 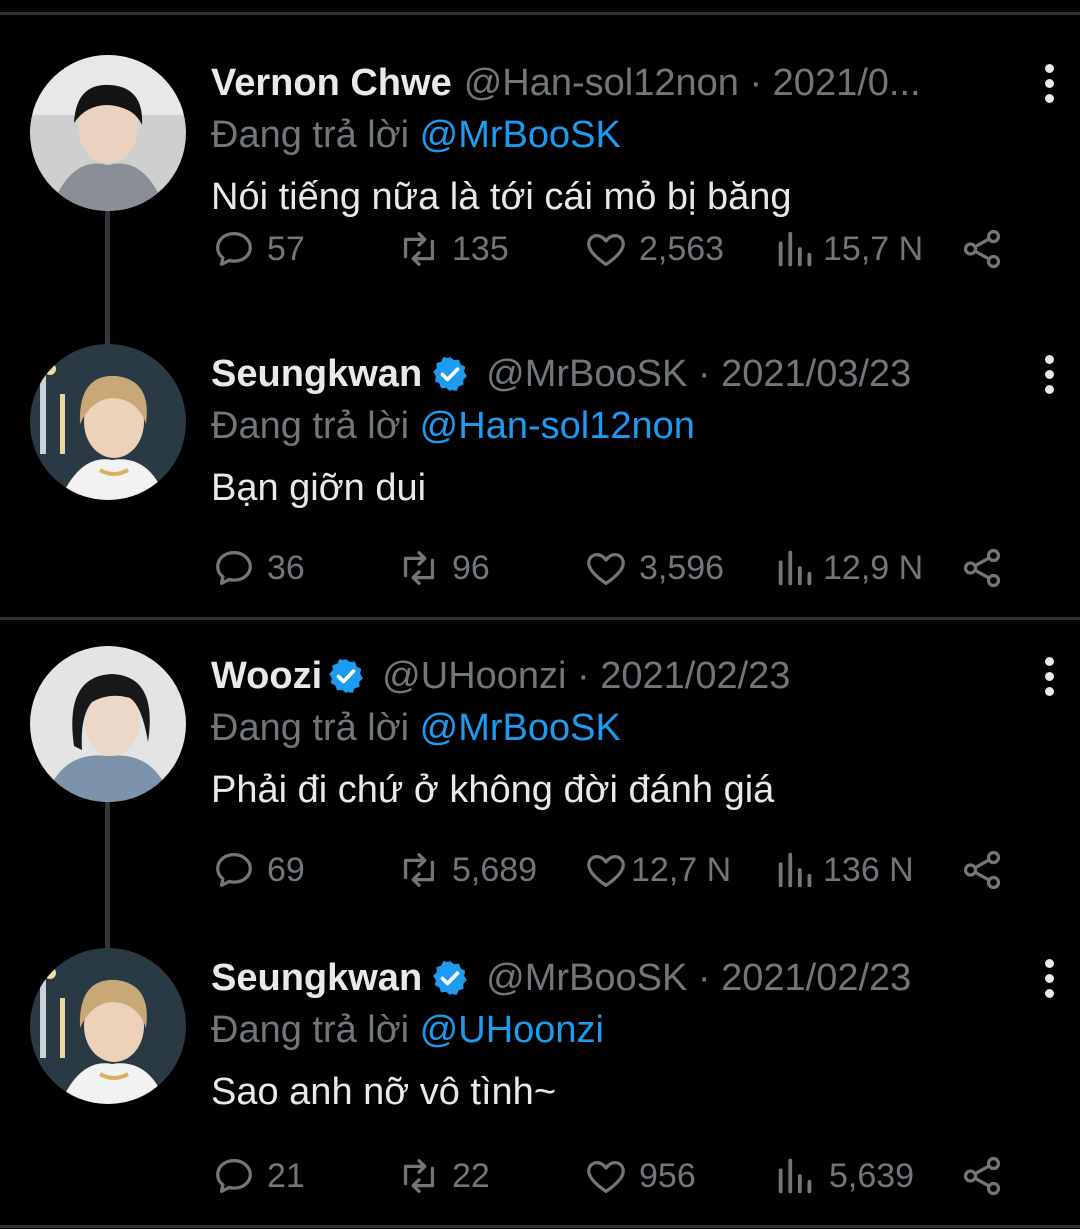 I want to click on reply-count: 21, so click(x=286, y=1175).